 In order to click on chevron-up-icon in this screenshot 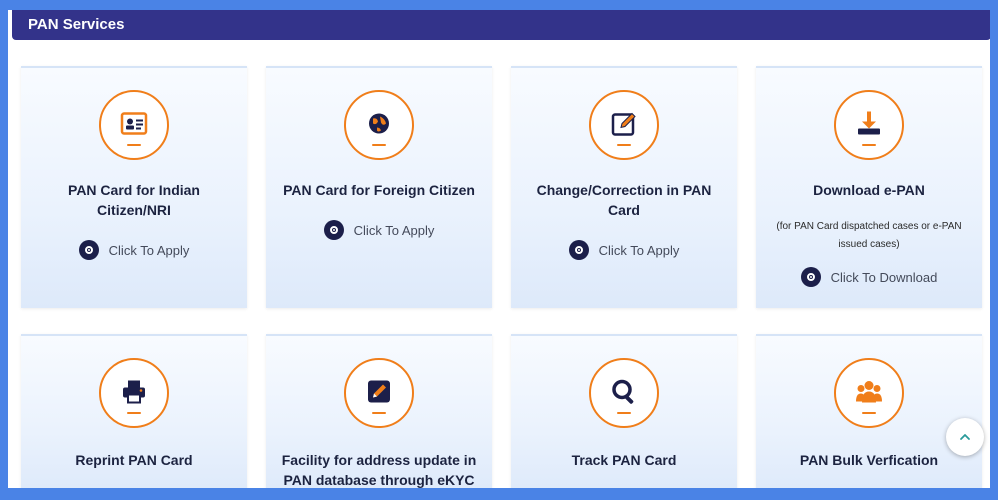, I will do `click(965, 437)`.